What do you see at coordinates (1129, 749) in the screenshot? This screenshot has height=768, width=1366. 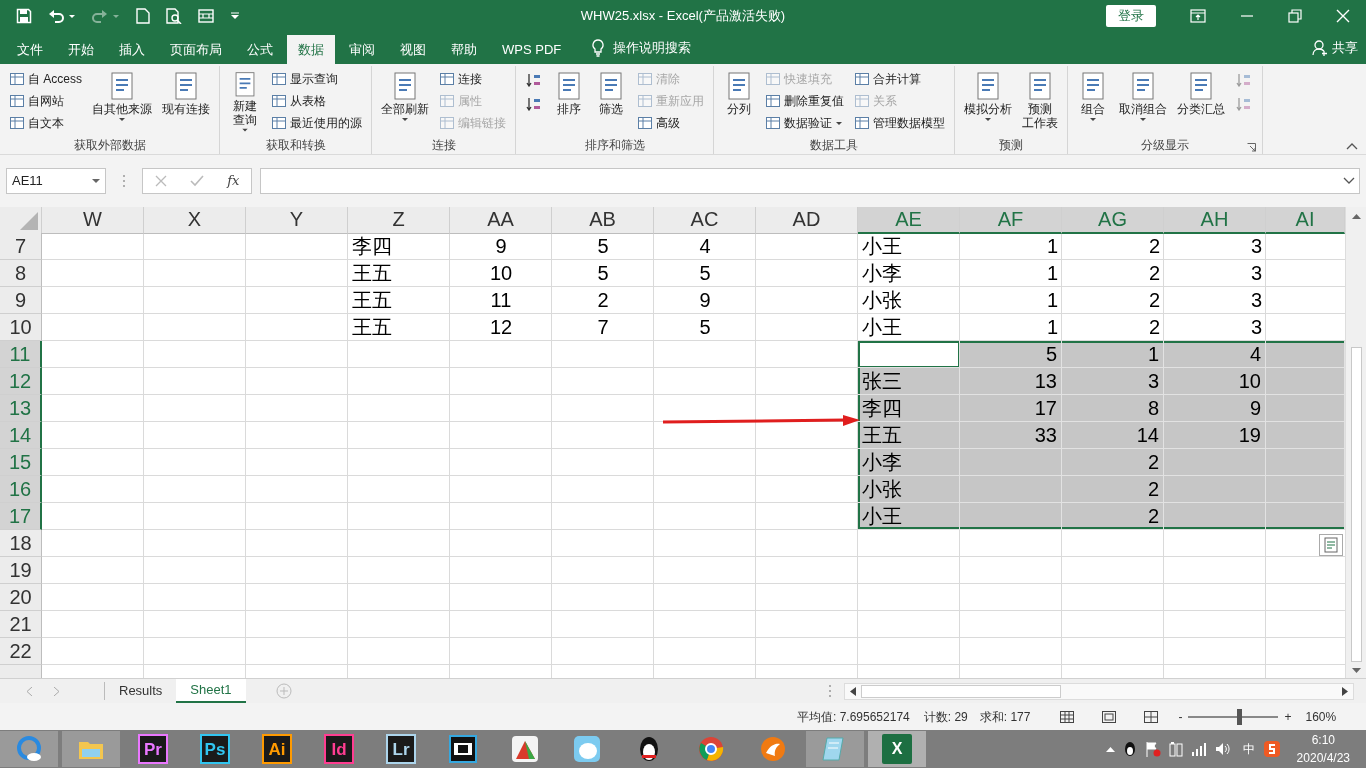 I see `penguin-icon` at bounding box center [1129, 749].